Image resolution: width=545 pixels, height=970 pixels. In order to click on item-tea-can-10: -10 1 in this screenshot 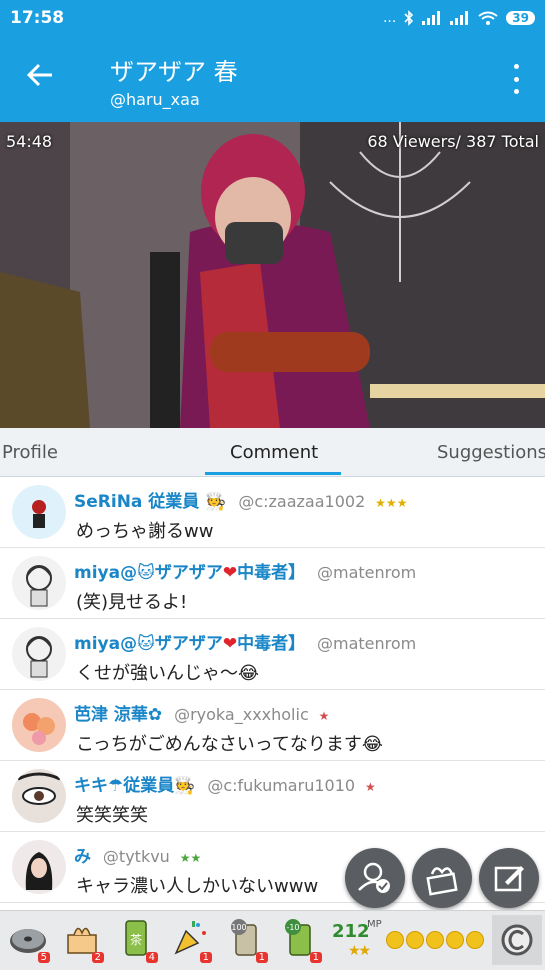, I will do `click(301, 940)`.